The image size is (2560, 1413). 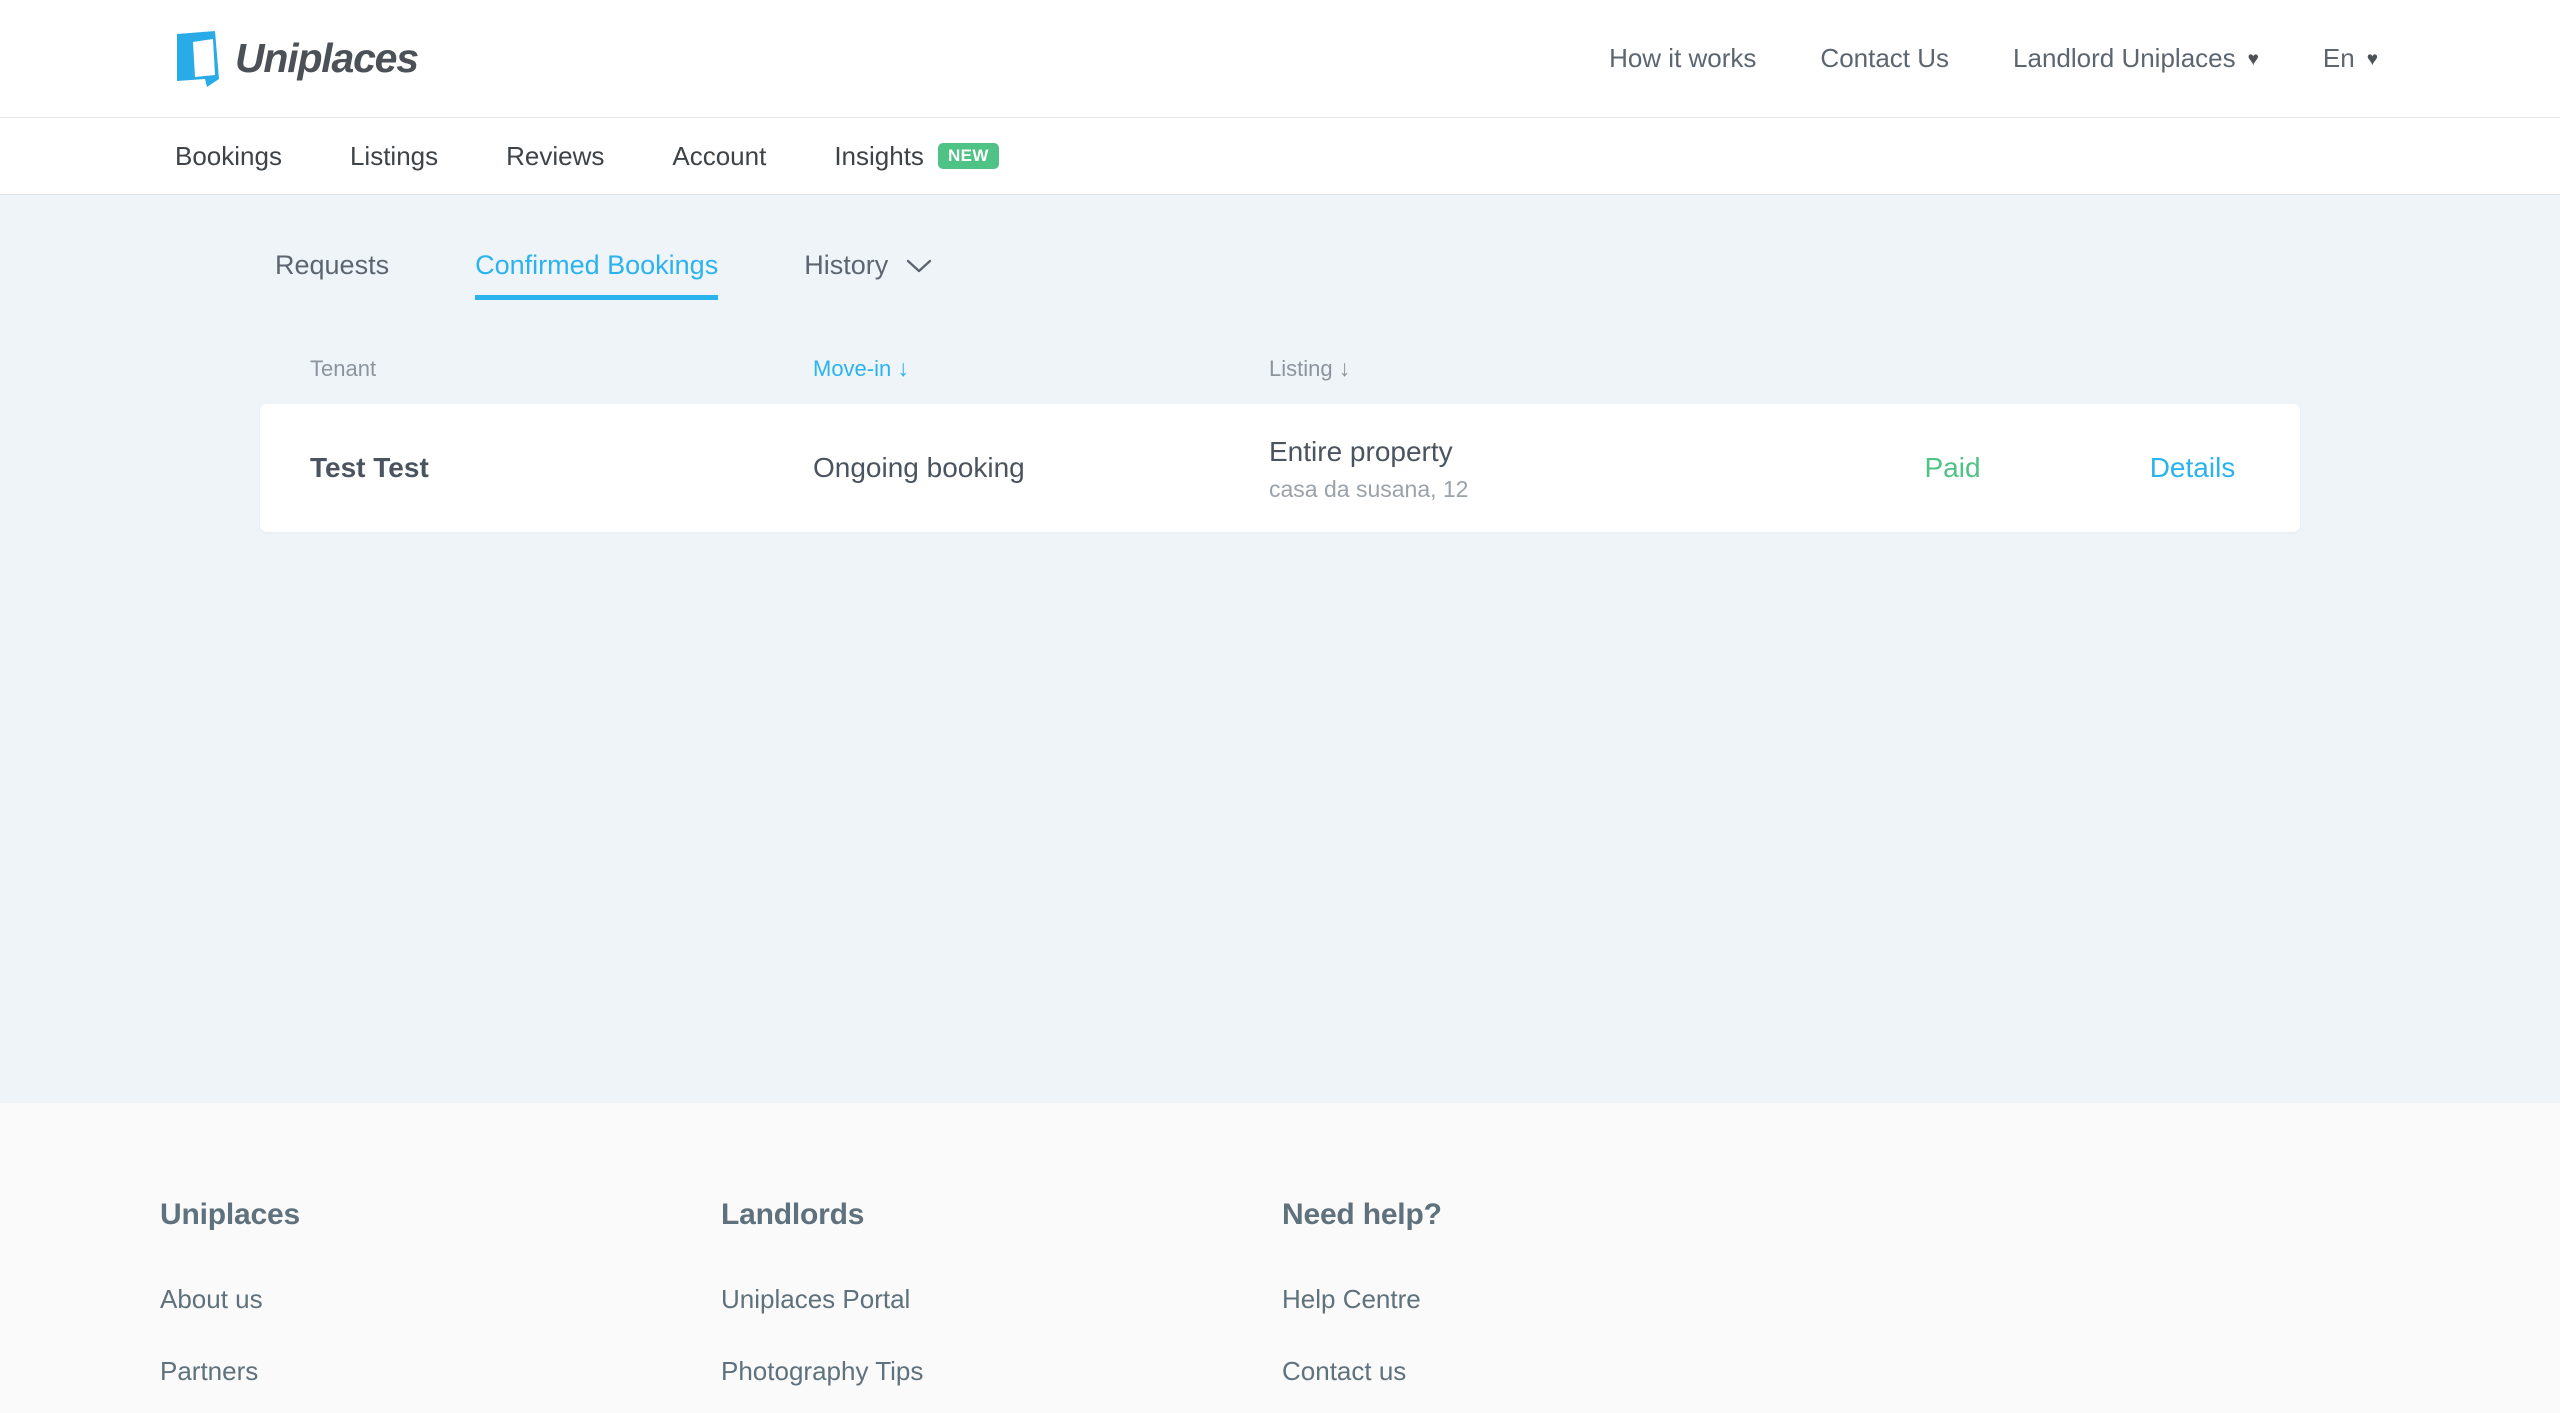 I want to click on top-nav-label: Contact Us, so click(x=1885, y=58).